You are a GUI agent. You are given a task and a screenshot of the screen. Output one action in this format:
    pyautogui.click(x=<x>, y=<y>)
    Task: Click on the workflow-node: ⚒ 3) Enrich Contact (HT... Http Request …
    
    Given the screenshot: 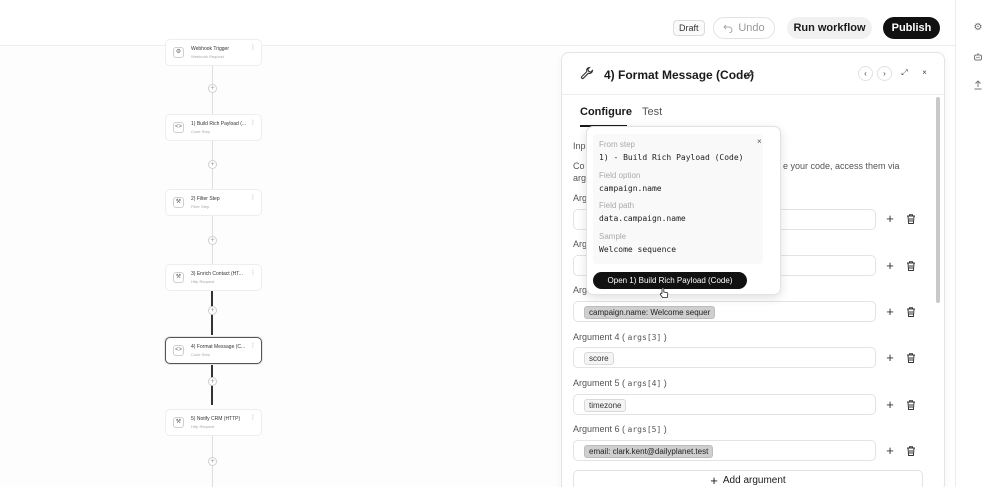 What is the action you would take?
    pyautogui.click(x=213, y=277)
    